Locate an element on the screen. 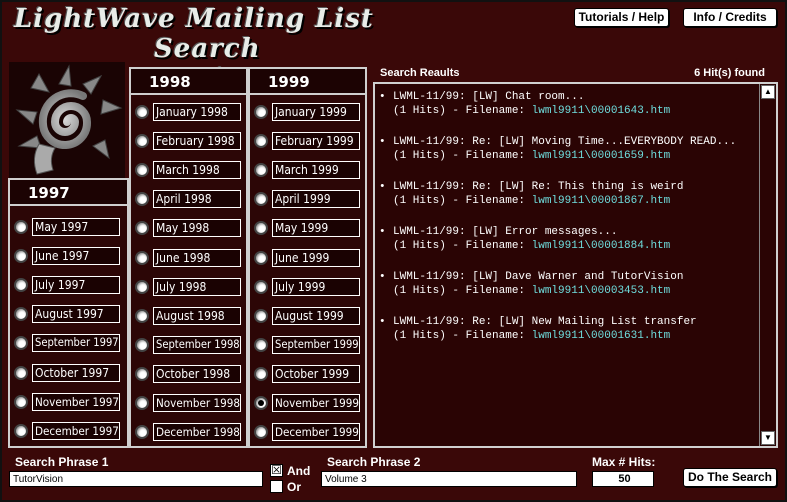  month-option: January 1998 is located at coordinates (188, 112).